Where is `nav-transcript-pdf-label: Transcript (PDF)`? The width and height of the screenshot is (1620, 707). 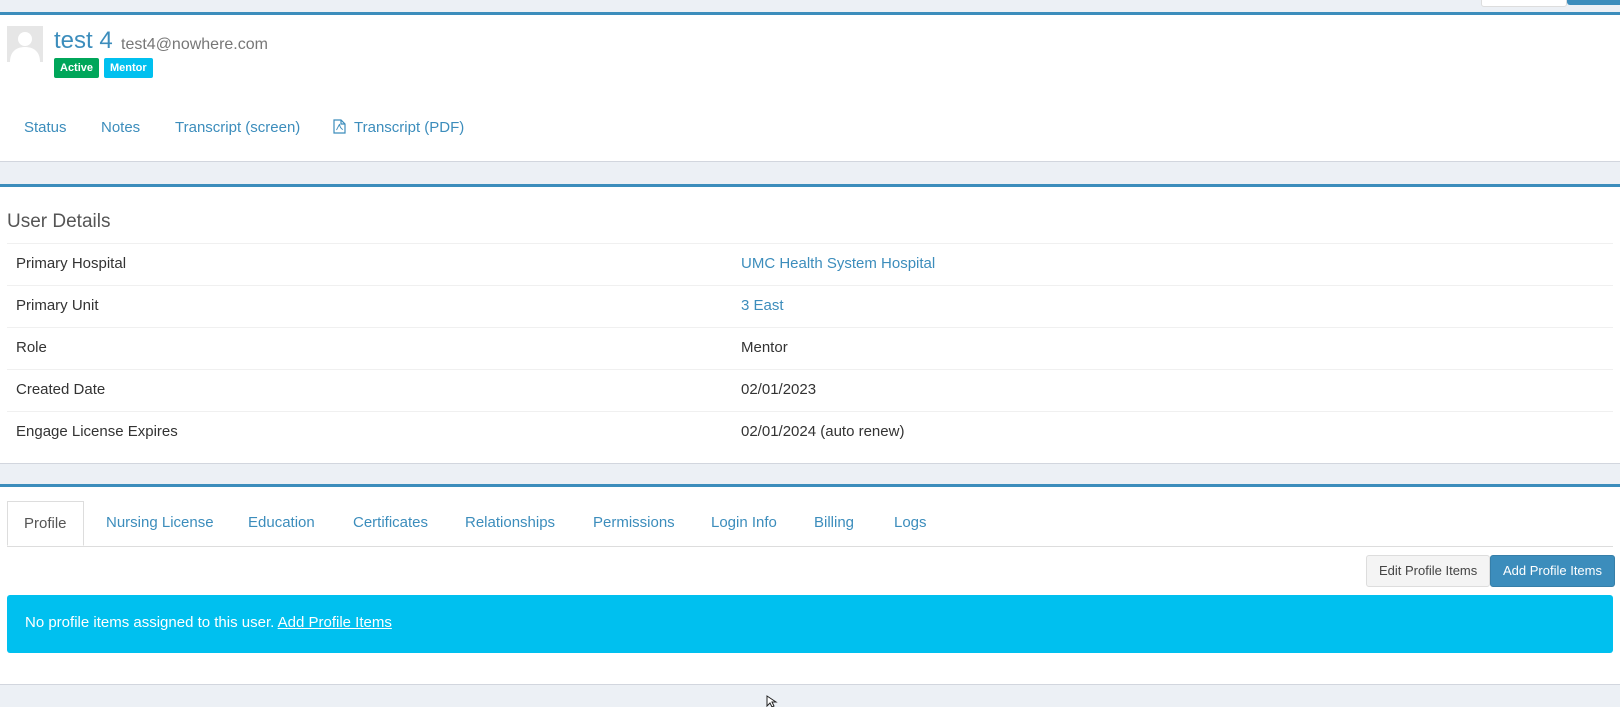 nav-transcript-pdf-label: Transcript (PDF) is located at coordinates (409, 127).